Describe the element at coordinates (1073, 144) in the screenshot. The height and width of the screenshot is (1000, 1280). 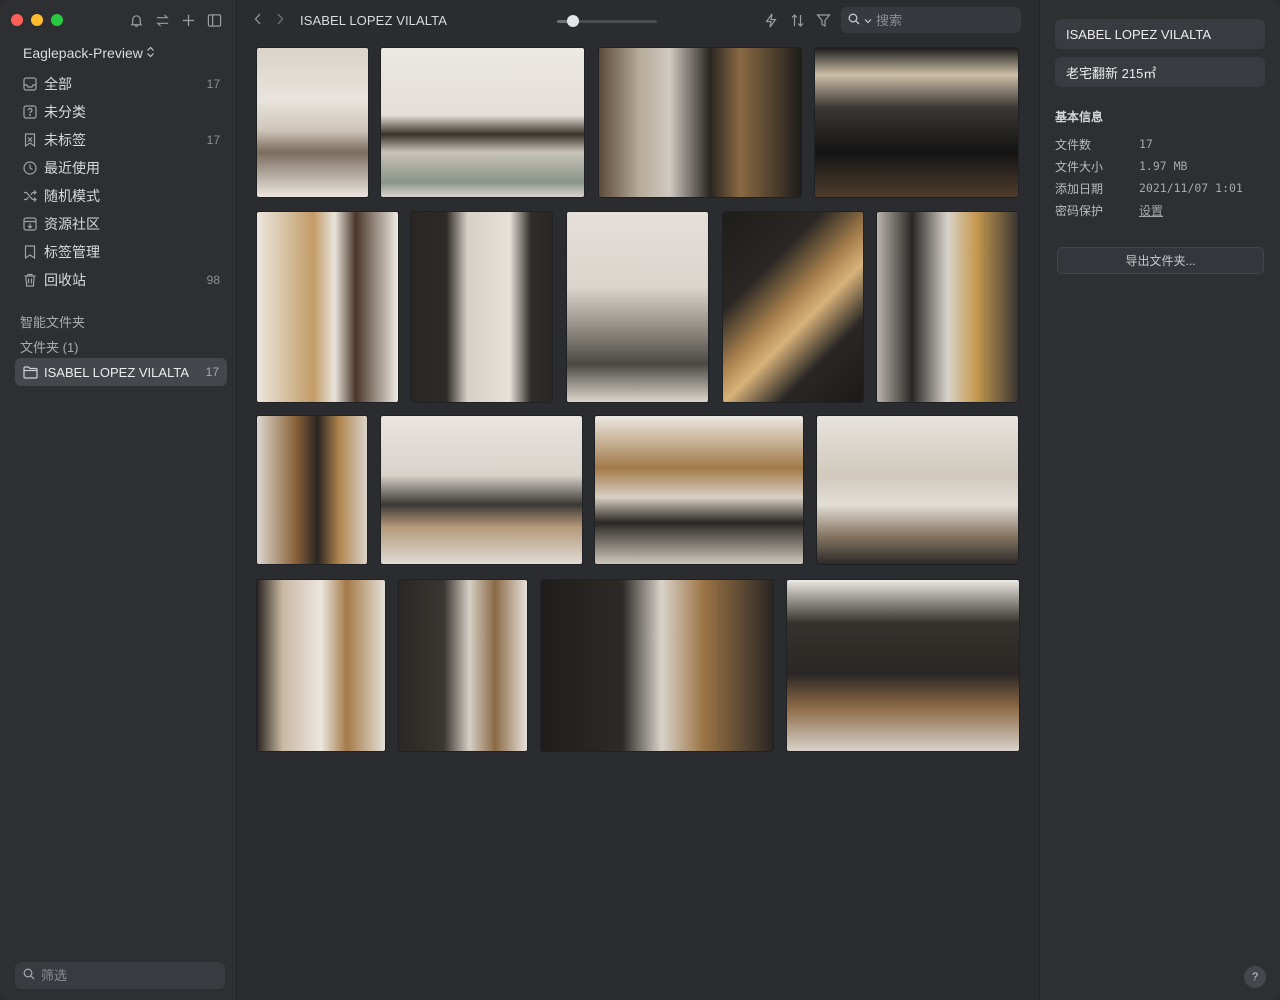
I see `info-key: 文件数` at that location.